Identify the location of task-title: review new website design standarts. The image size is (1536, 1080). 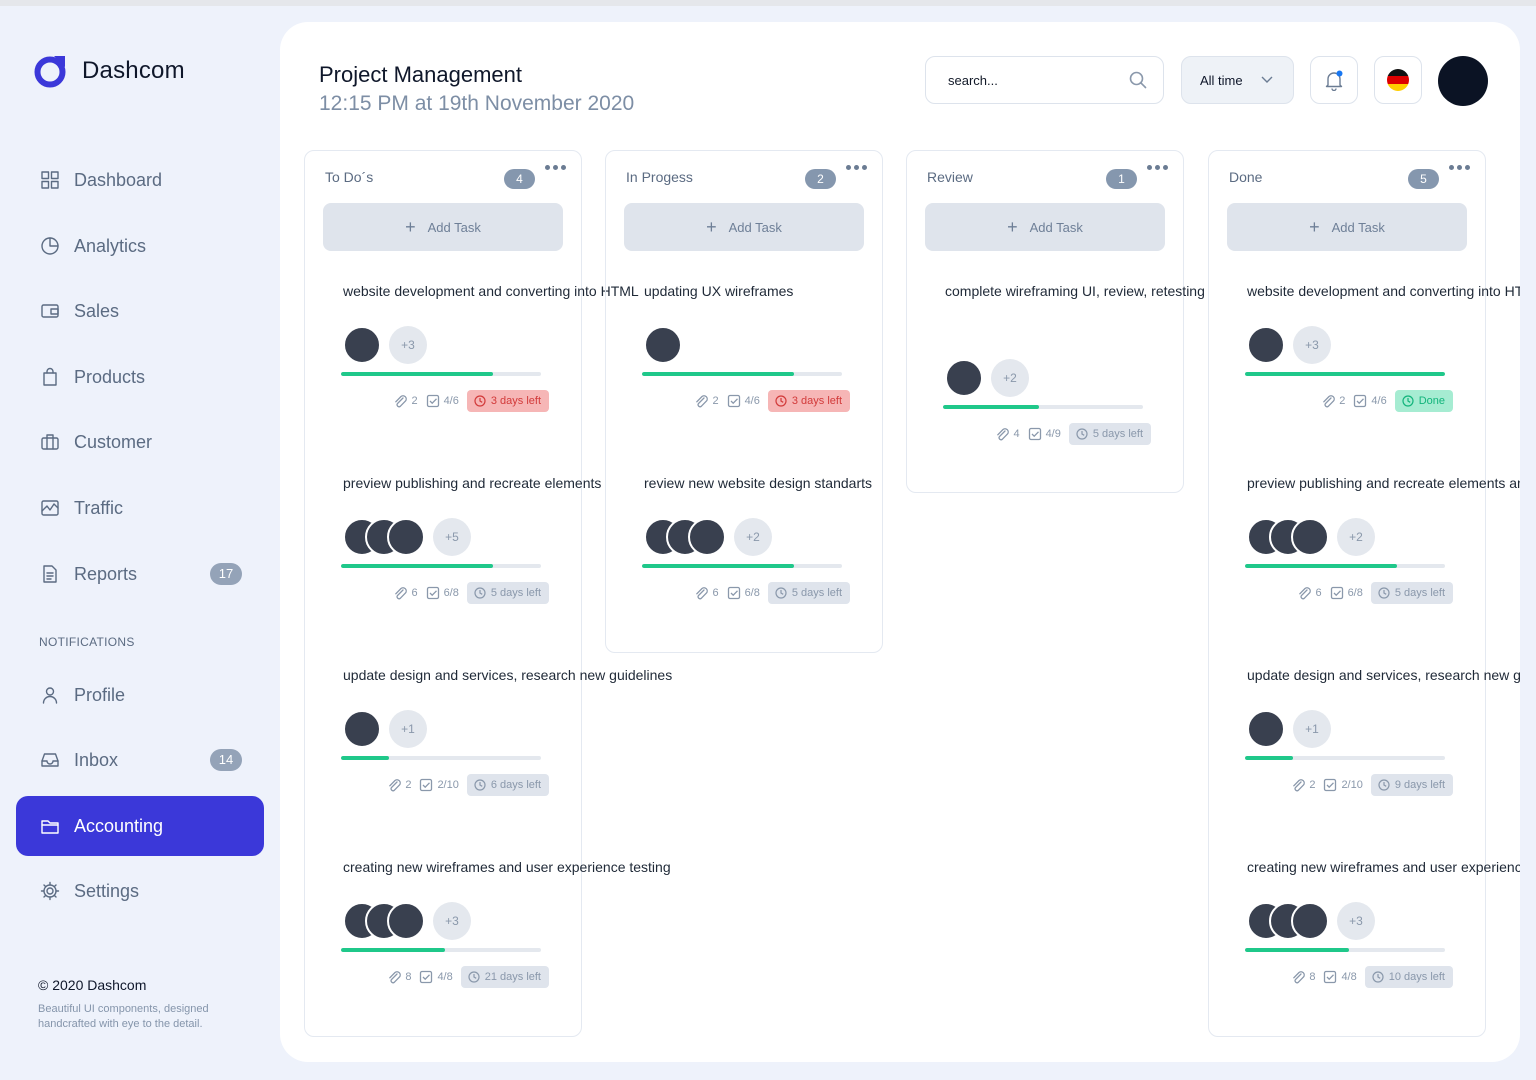
(758, 483).